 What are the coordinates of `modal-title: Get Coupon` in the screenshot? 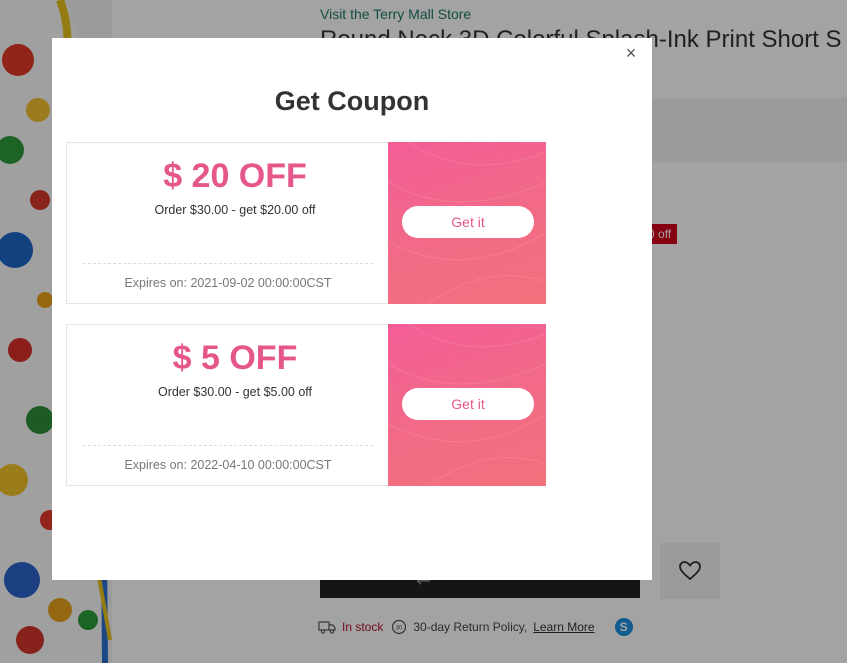 It's located at (352, 101).